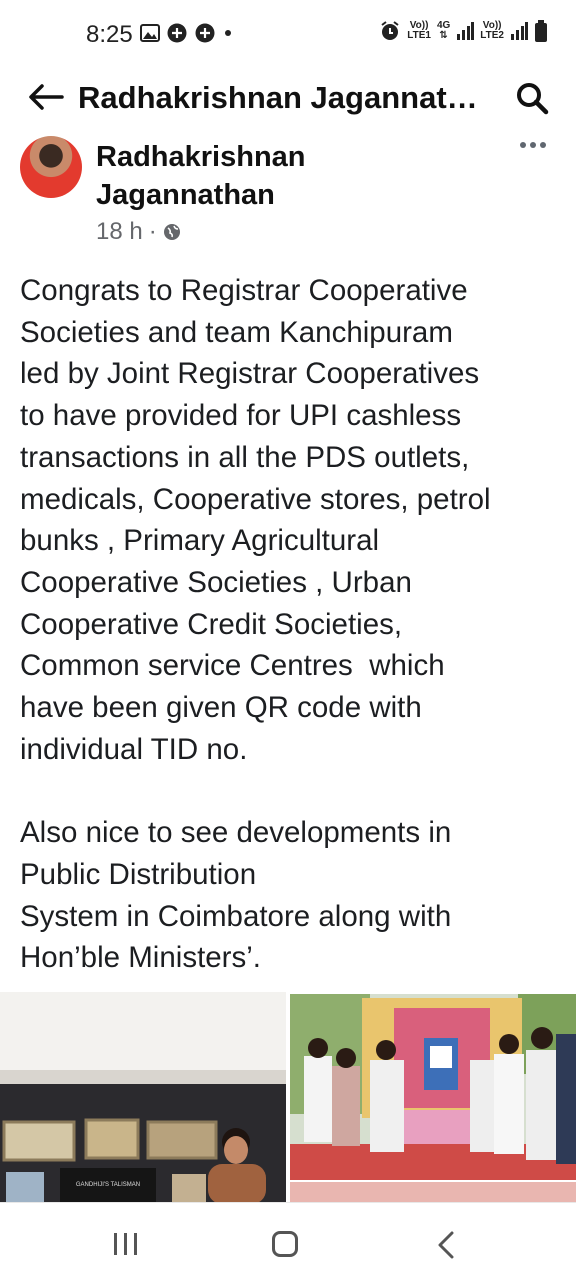 The height and width of the screenshot is (1281, 576). Describe the element at coordinates (126, 1244) in the screenshot. I see `recents-icon` at that location.